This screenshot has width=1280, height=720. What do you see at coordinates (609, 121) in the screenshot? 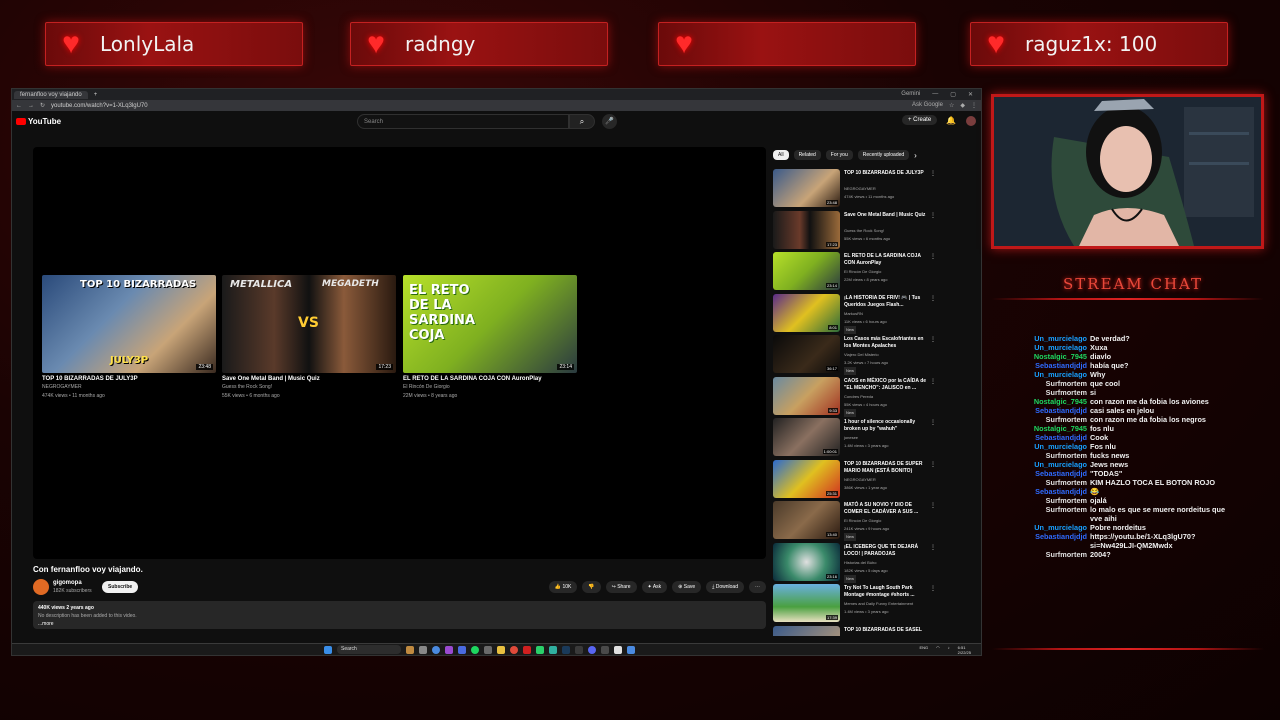
I see `microphone-icon: 🎤` at bounding box center [609, 121].